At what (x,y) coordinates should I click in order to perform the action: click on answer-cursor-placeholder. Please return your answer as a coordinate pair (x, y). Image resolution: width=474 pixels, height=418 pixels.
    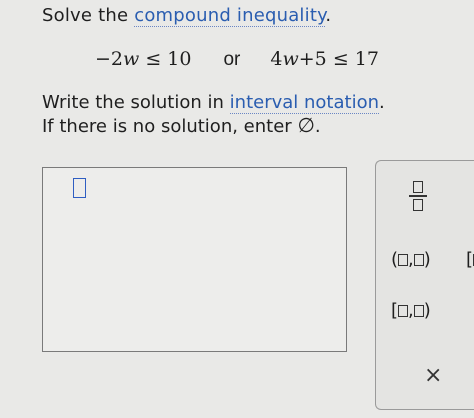
    Looking at the image, I should click on (79, 188).